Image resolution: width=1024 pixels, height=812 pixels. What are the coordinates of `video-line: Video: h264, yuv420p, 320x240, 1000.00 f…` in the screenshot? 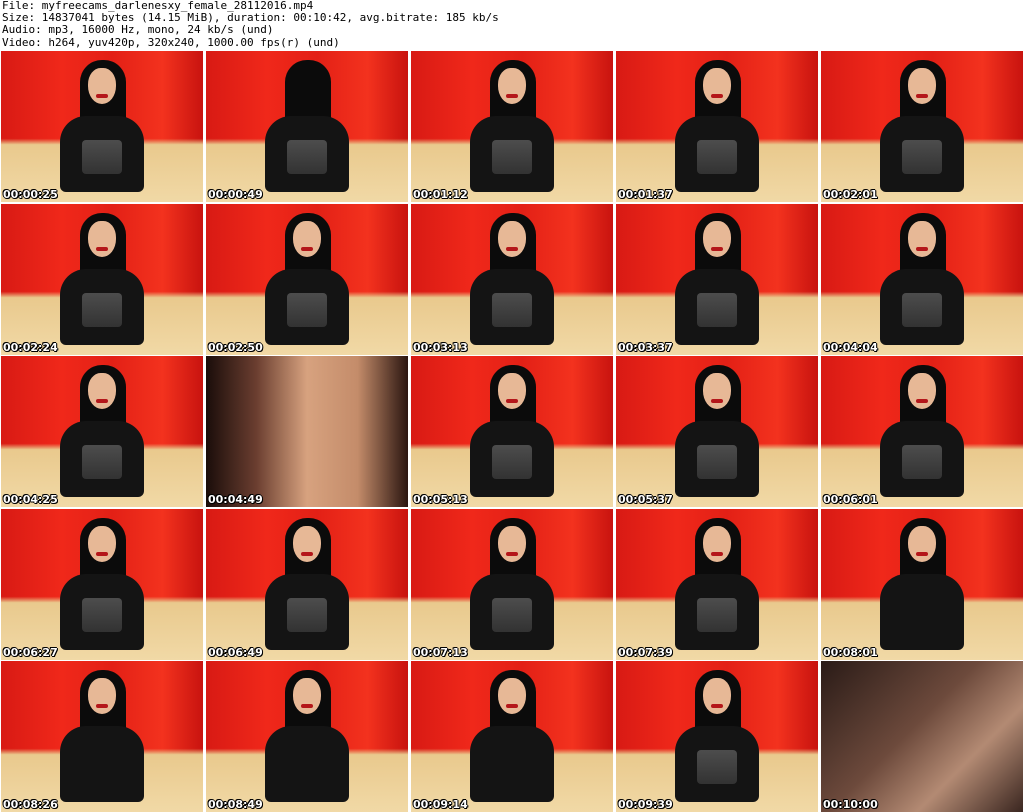 It's located at (171, 42).